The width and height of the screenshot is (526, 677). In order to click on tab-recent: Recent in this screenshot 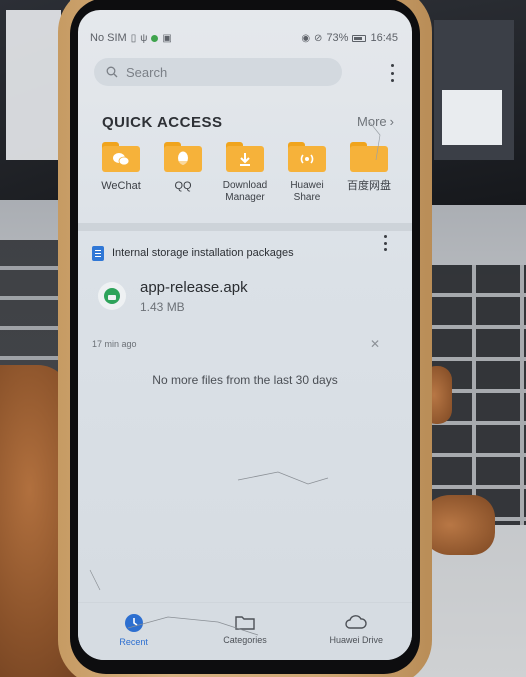, I will do `click(134, 630)`.